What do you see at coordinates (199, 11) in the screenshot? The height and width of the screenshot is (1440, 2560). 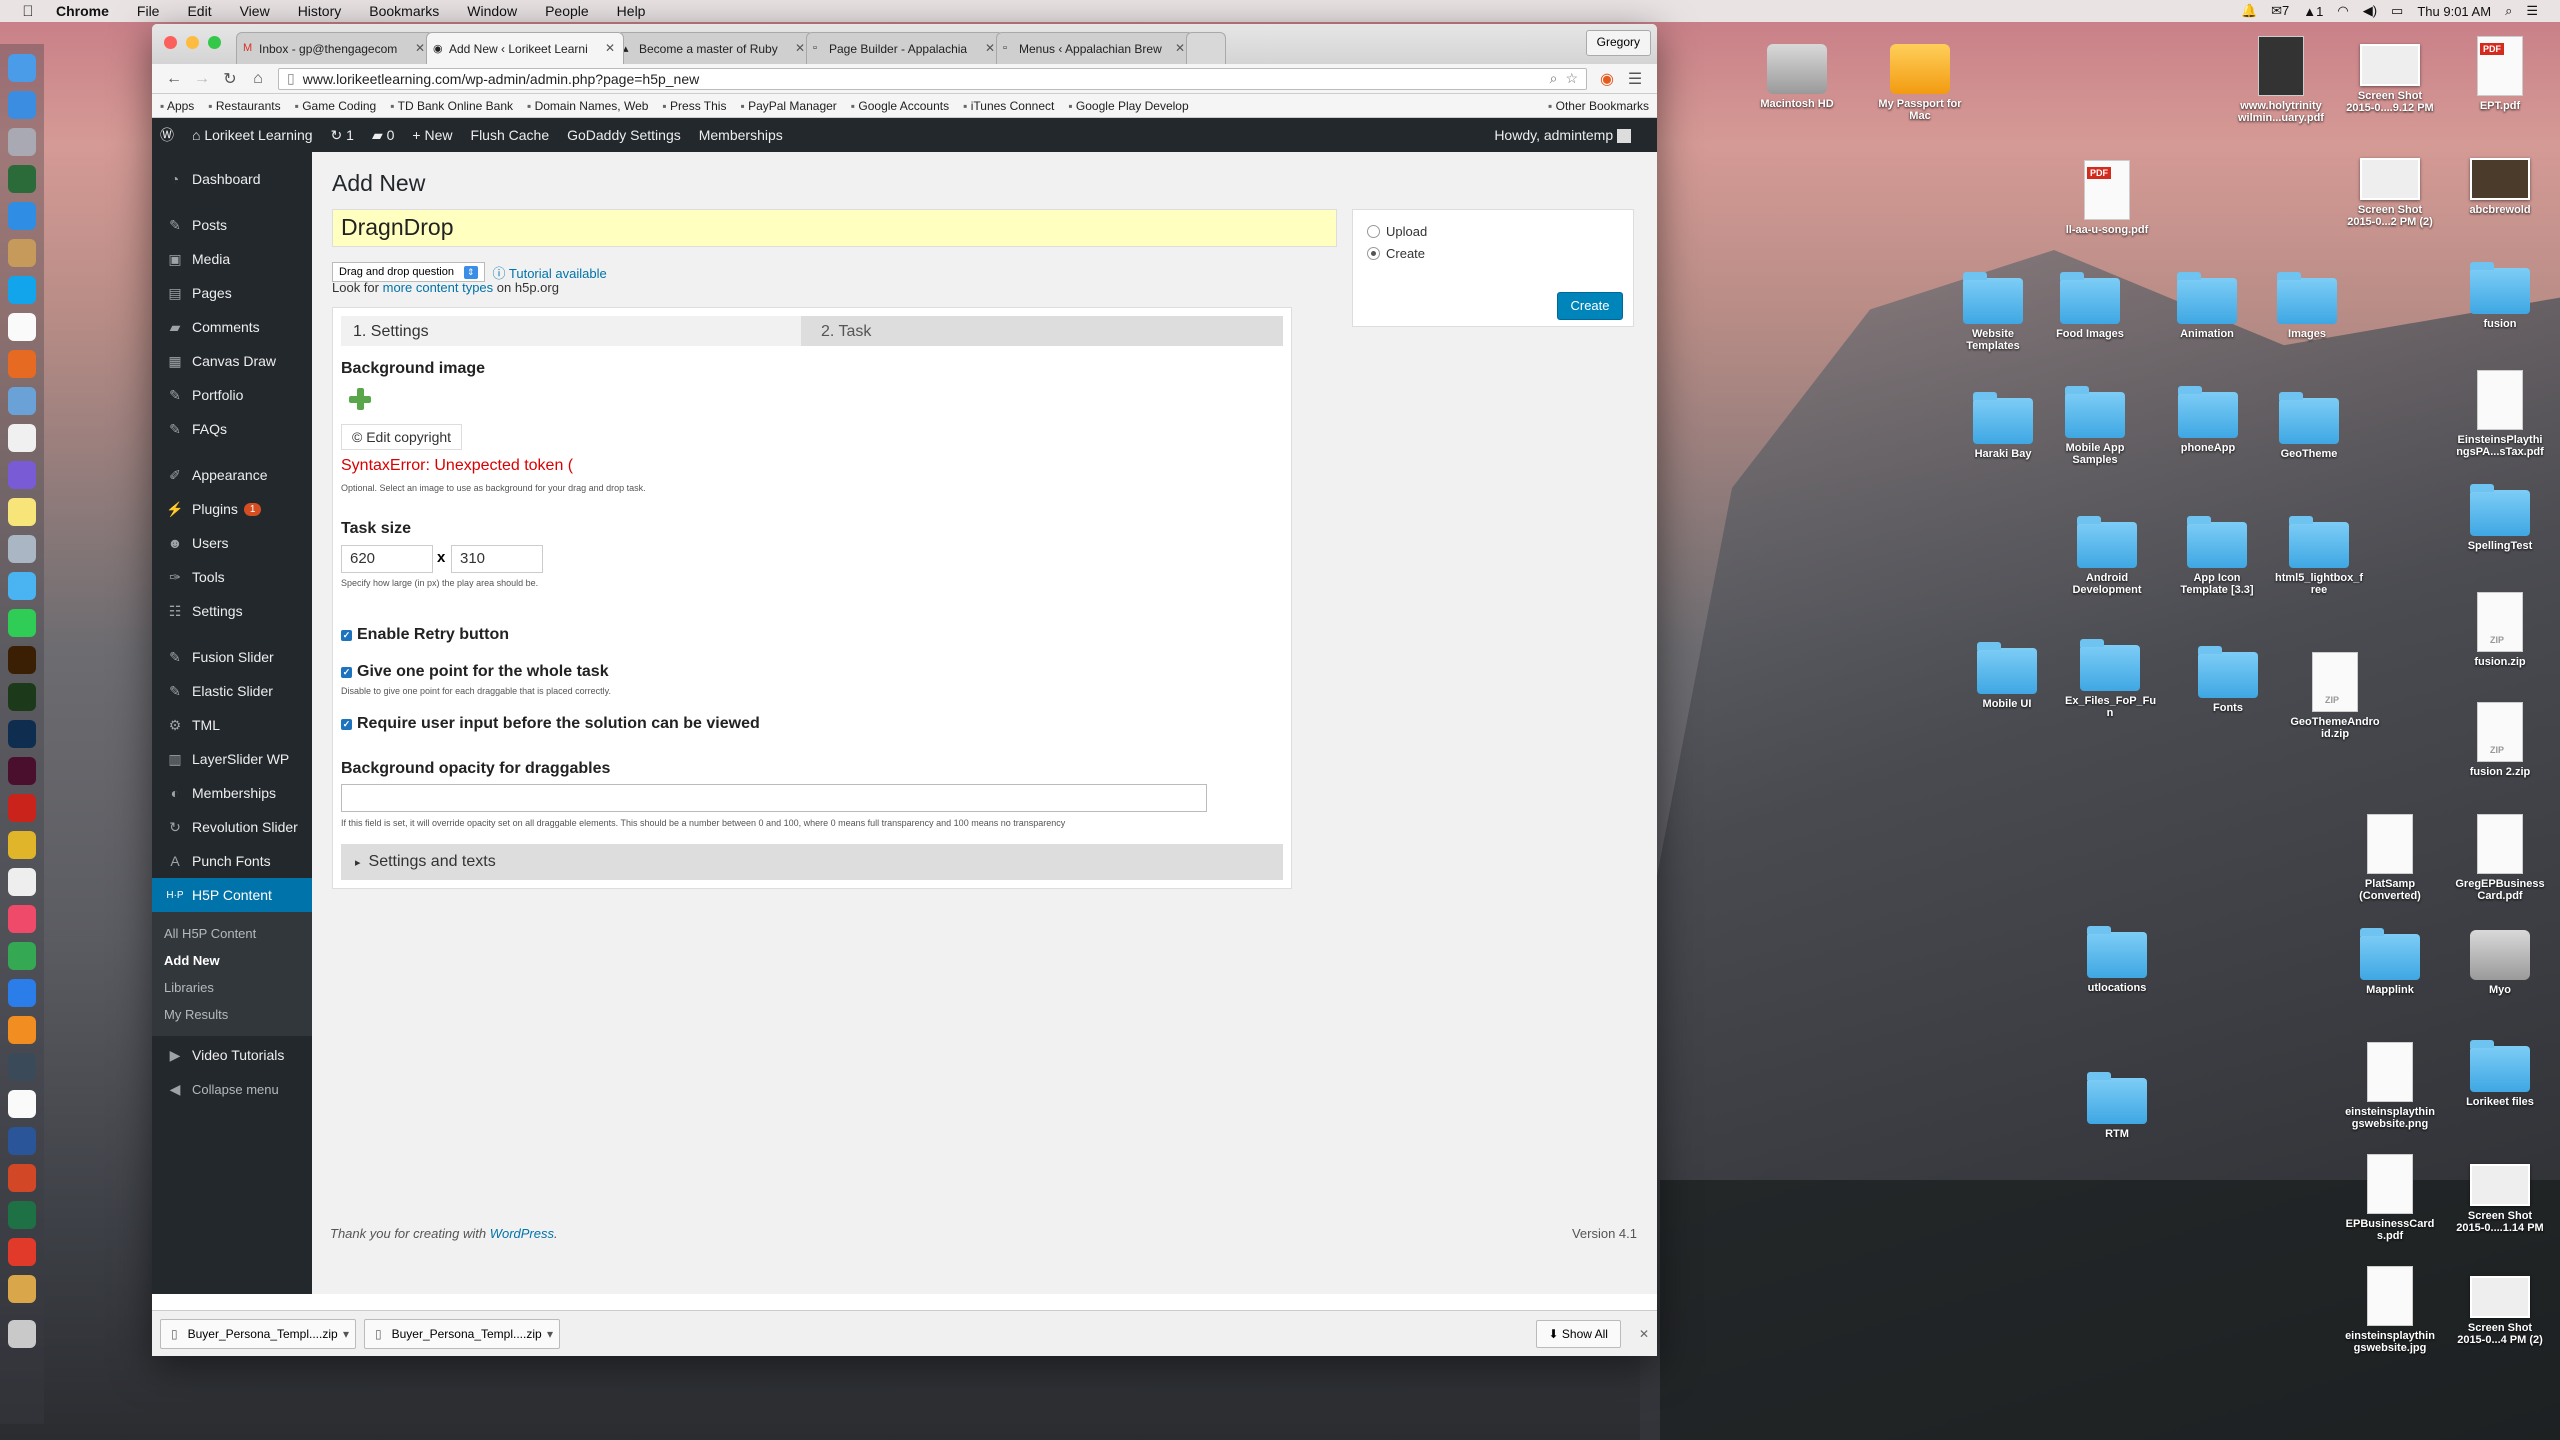 I see `menu-edit: Edit` at bounding box center [199, 11].